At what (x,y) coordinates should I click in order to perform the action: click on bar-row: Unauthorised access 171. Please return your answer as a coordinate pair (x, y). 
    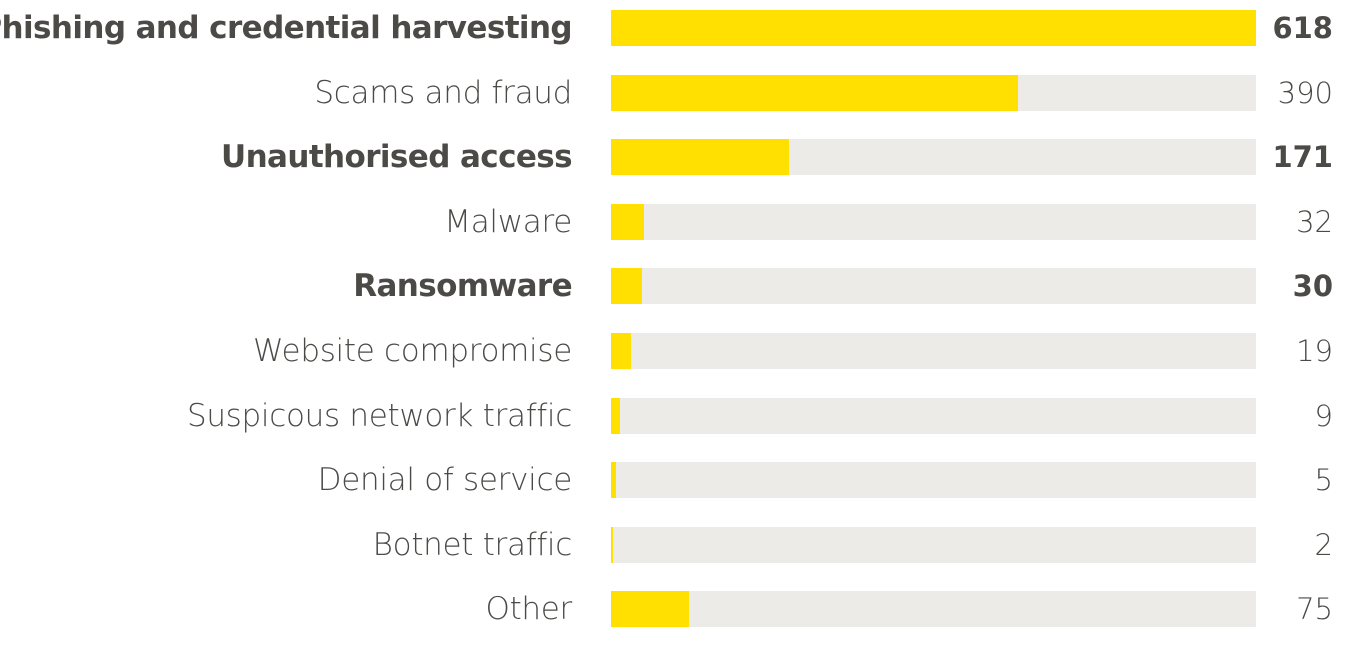
    Looking at the image, I should click on (672, 157).